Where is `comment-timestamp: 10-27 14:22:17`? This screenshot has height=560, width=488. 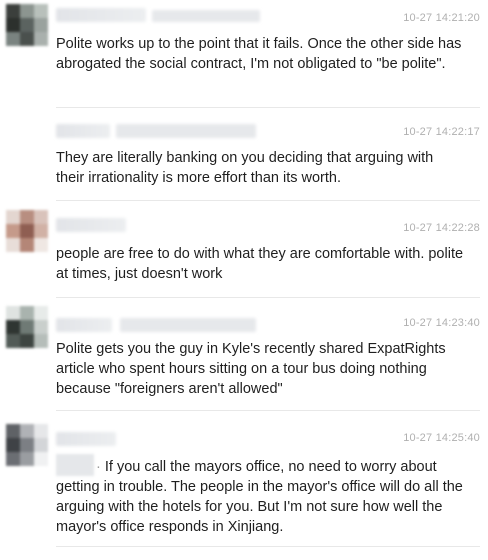 comment-timestamp: 10-27 14:22:17 is located at coordinates (441, 132).